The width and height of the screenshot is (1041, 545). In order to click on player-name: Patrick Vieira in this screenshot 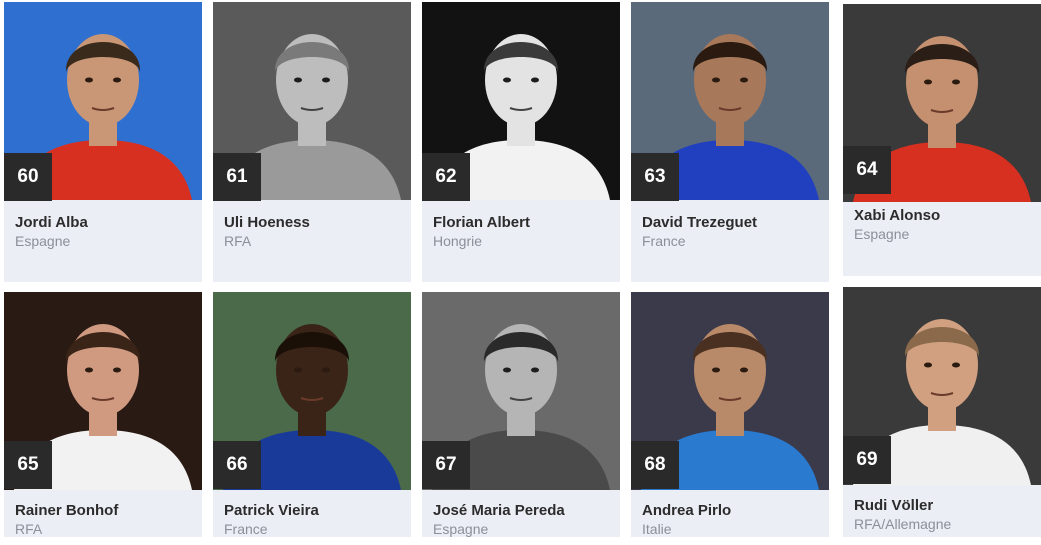, I will do `click(271, 510)`.